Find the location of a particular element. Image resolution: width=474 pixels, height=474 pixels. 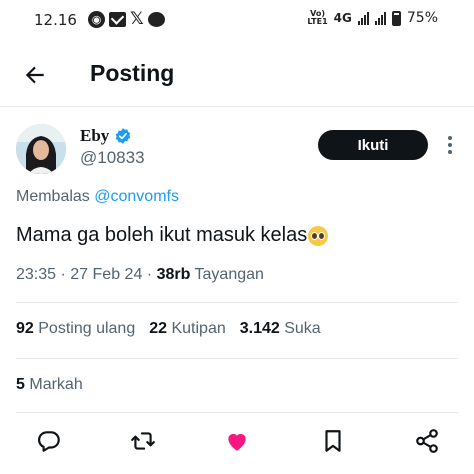

share-icon is located at coordinates (427, 441).